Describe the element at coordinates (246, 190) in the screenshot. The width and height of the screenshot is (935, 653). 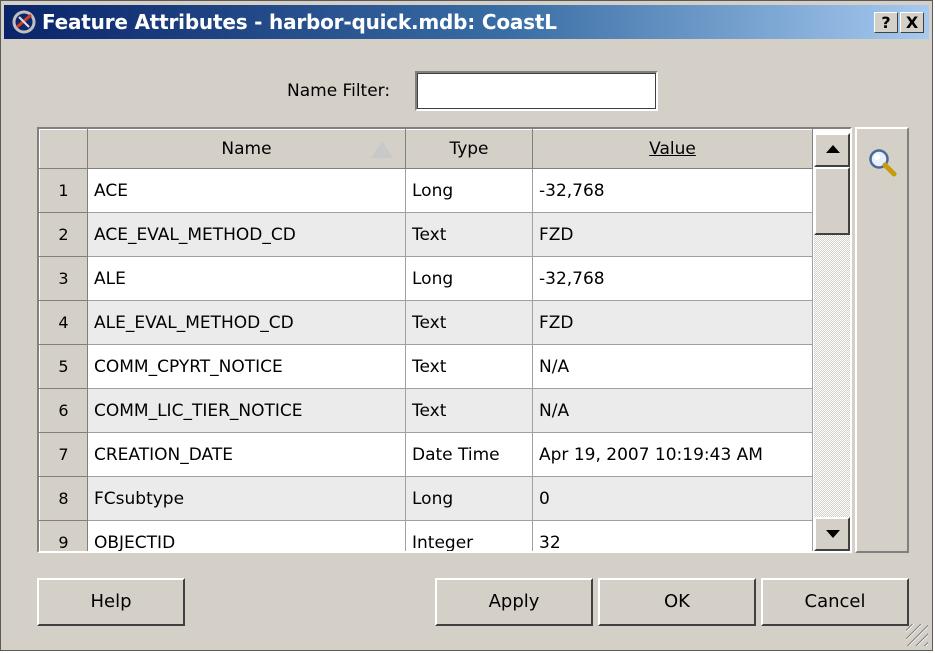
I see `attribute-name: ACE` at that location.